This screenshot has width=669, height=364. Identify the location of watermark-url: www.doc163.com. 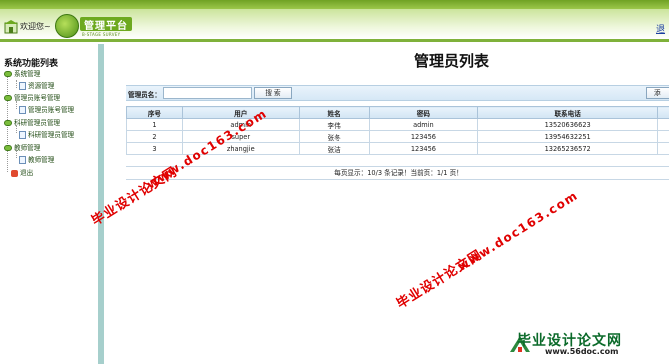
(518, 231).